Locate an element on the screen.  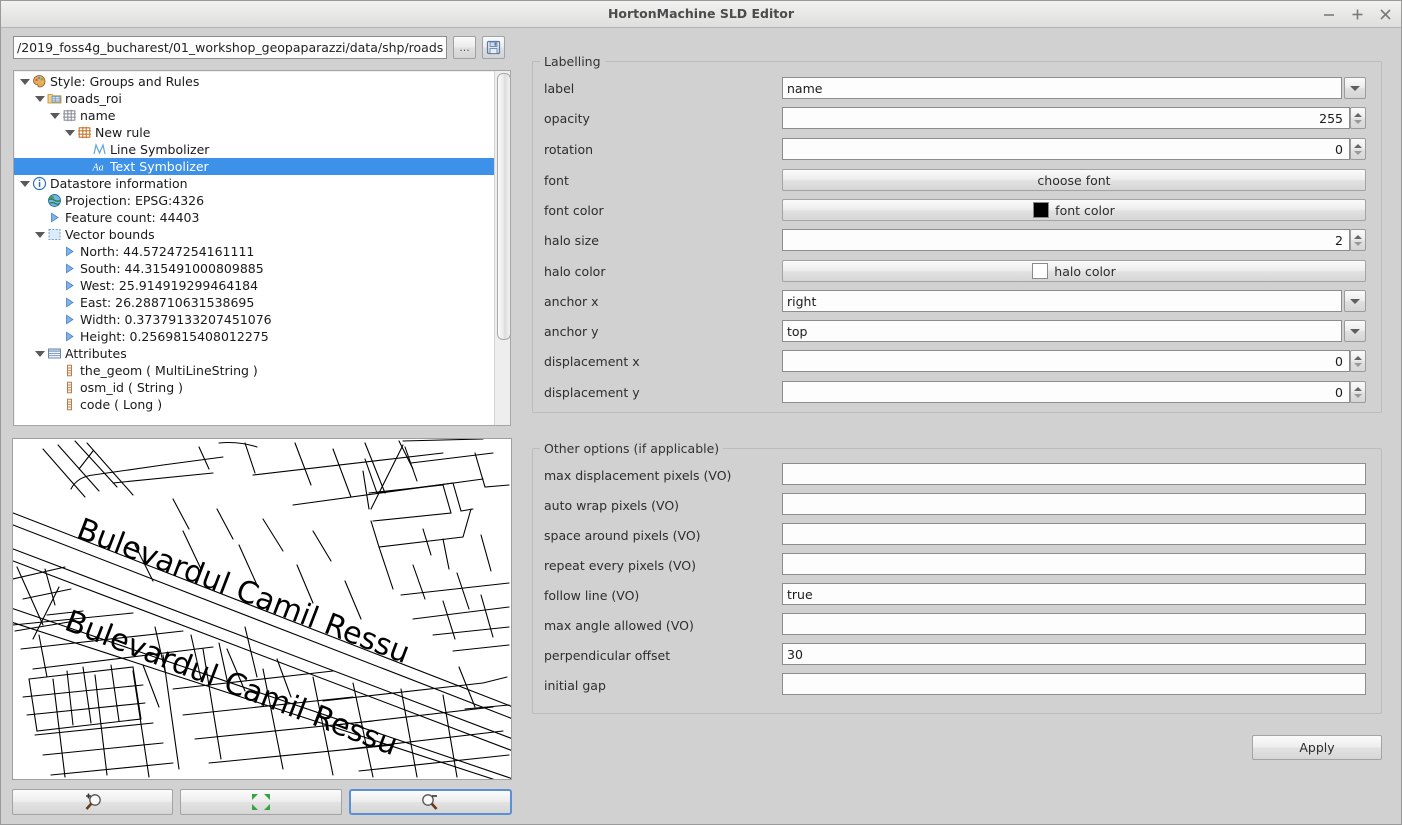
tree-node: Aa Text Symbolizer is located at coordinates (254, 166).